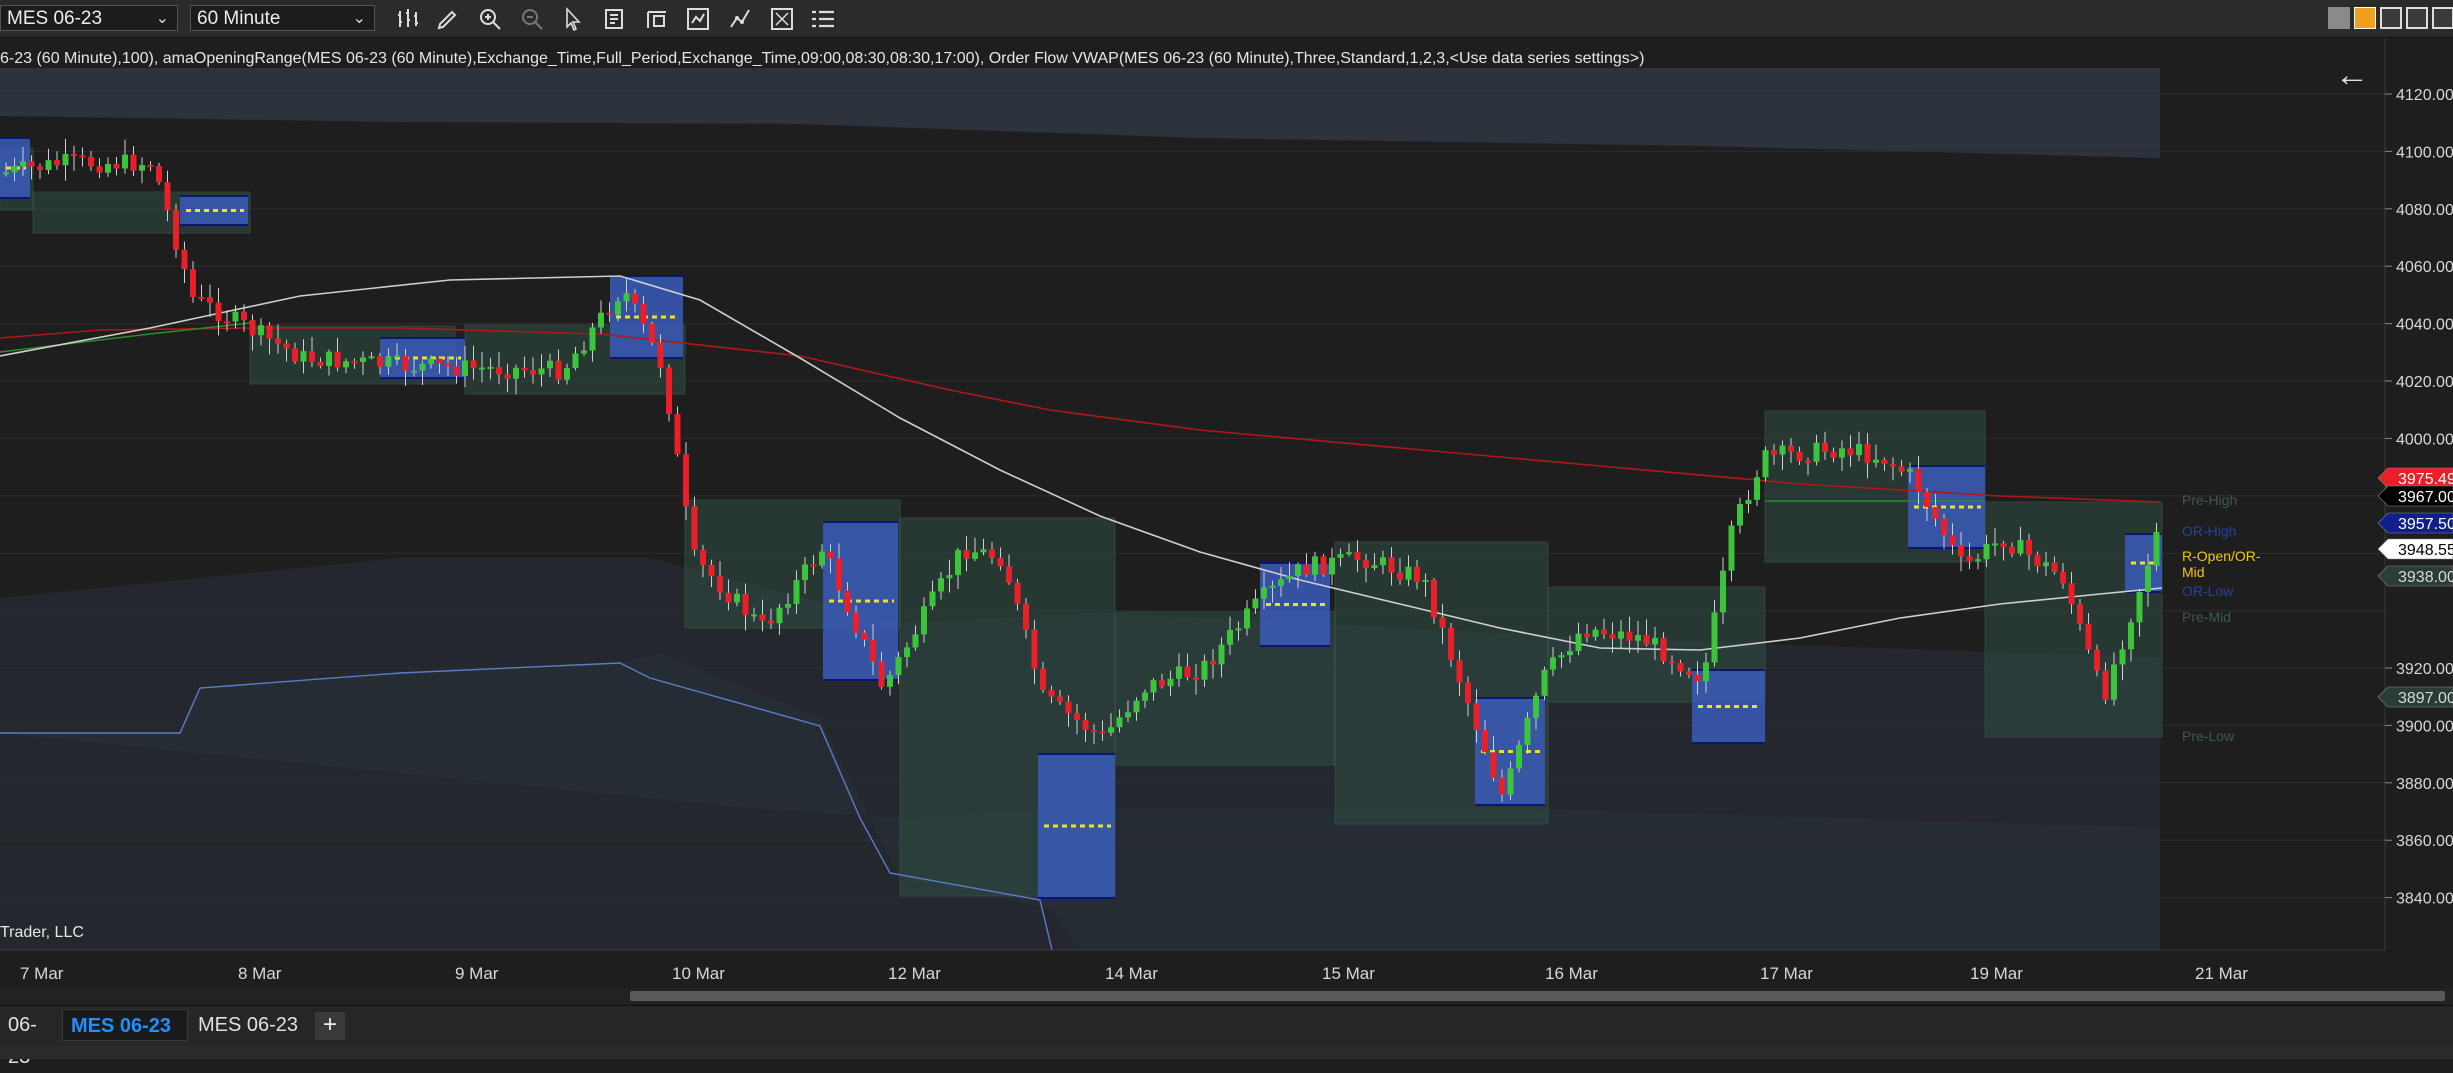 Image resolution: width=2453 pixels, height=1073 pixels. Describe the element at coordinates (657, 19) in the screenshot. I see `properties-icon` at that location.